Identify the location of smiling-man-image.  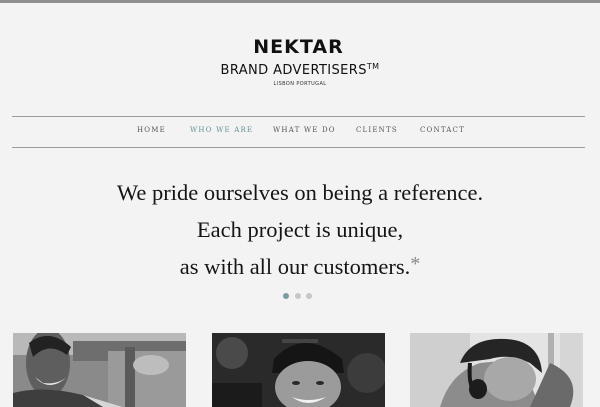
(99, 370).